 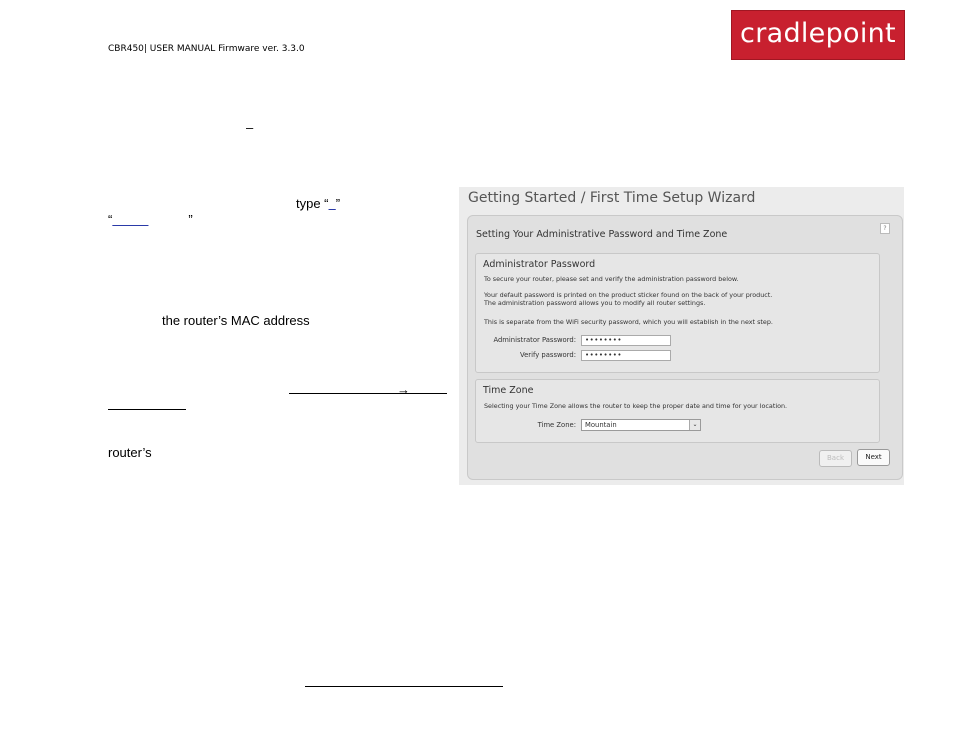 I want to click on time-zone-title: Time Zone, so click(x=508, y=390).